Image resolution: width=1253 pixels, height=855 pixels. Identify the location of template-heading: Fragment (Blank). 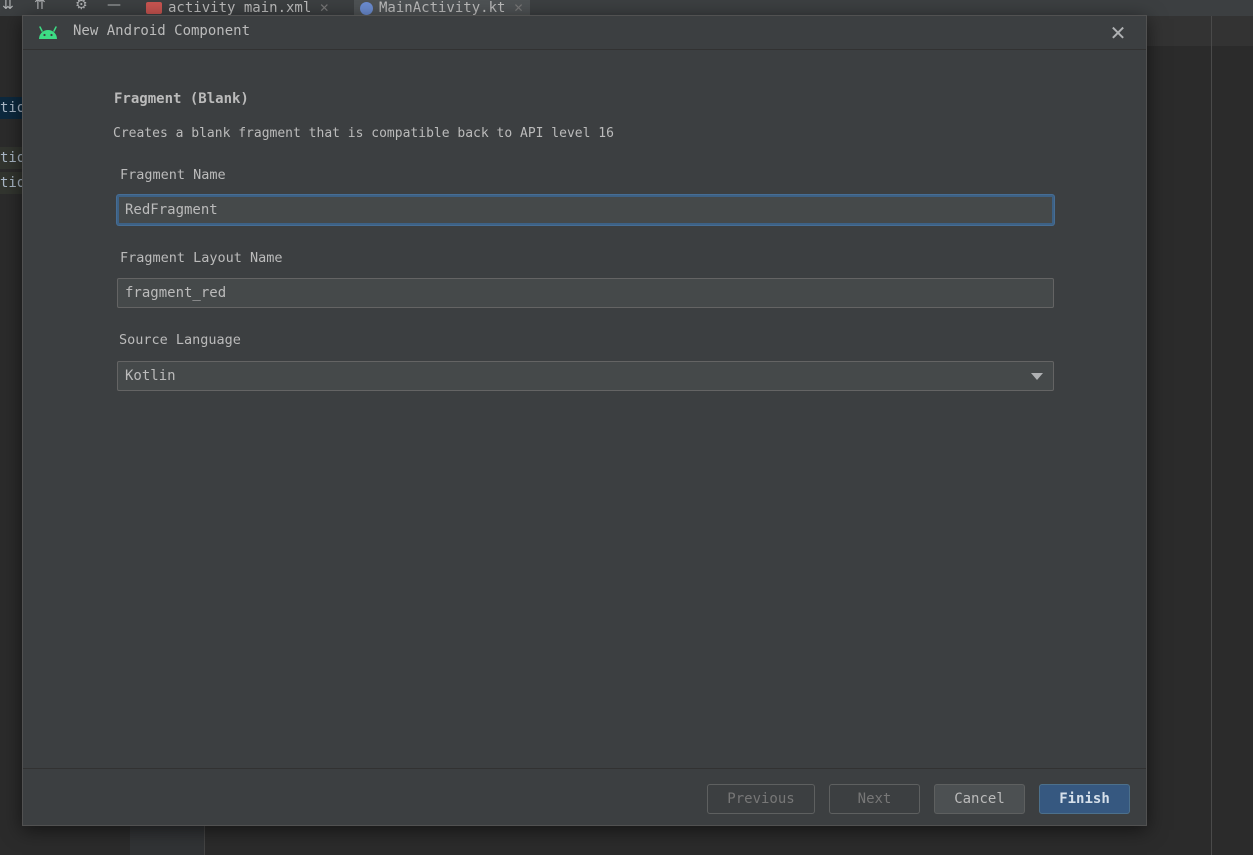
(181, 99).